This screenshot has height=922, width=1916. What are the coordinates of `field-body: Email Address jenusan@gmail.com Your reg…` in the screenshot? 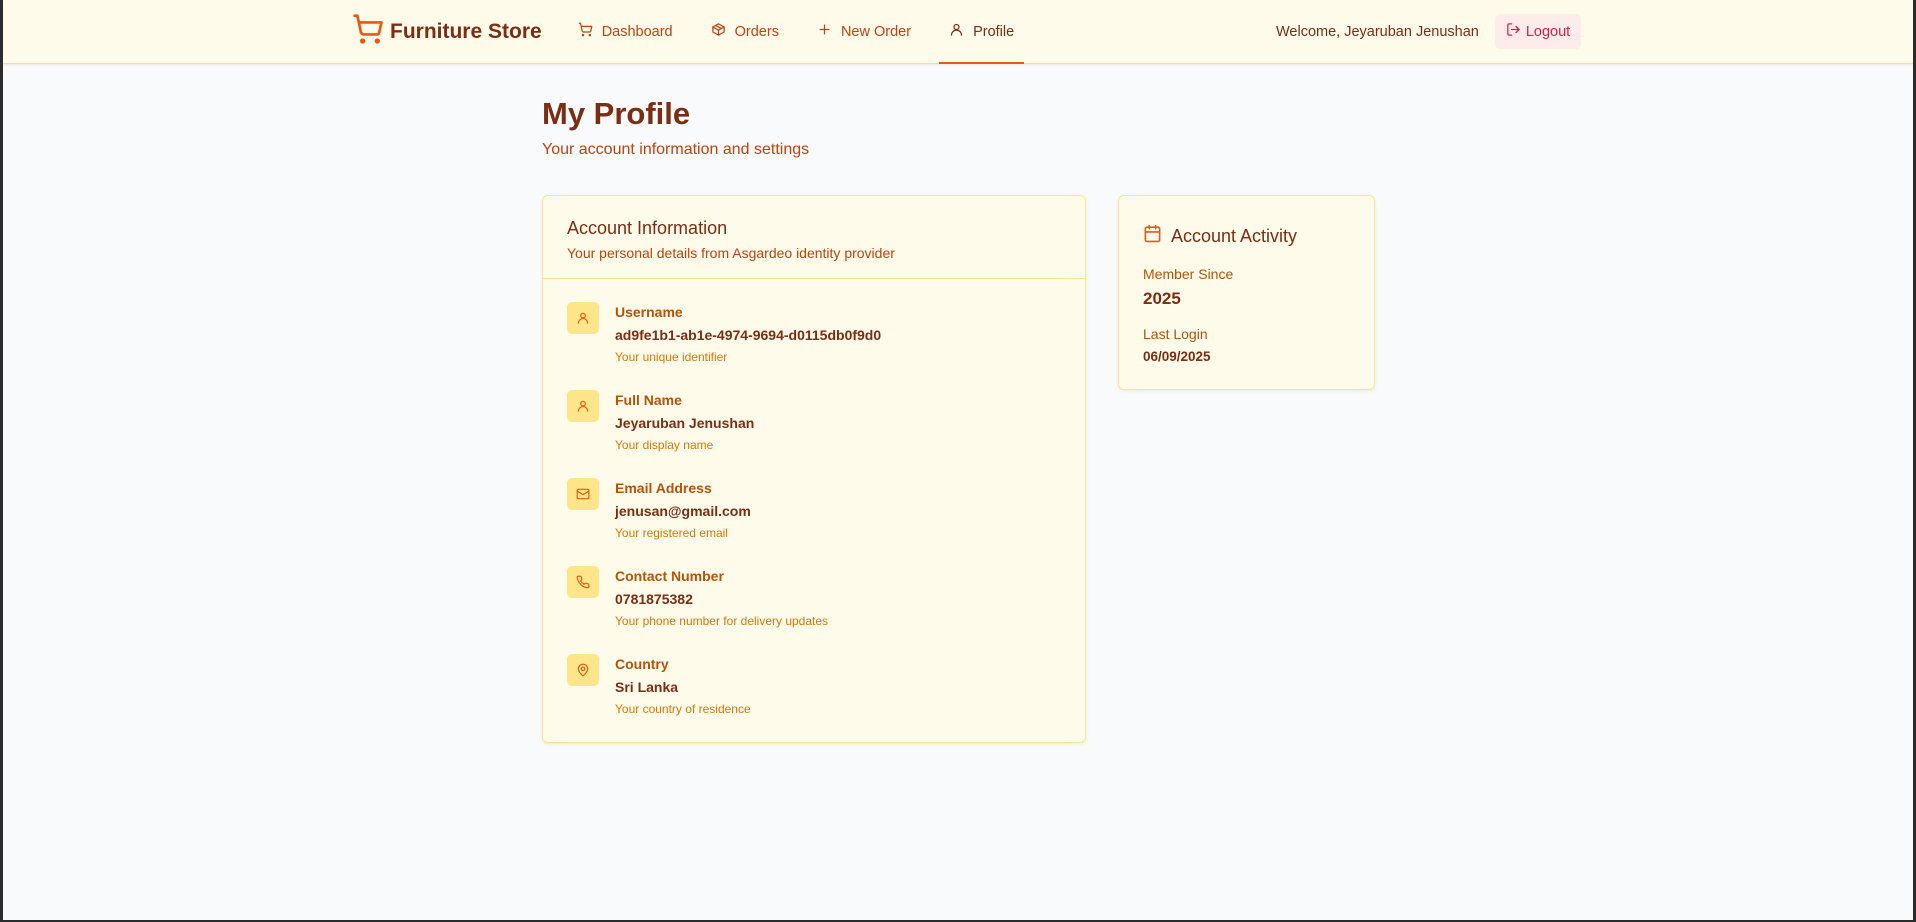 It's located at (683, 522).